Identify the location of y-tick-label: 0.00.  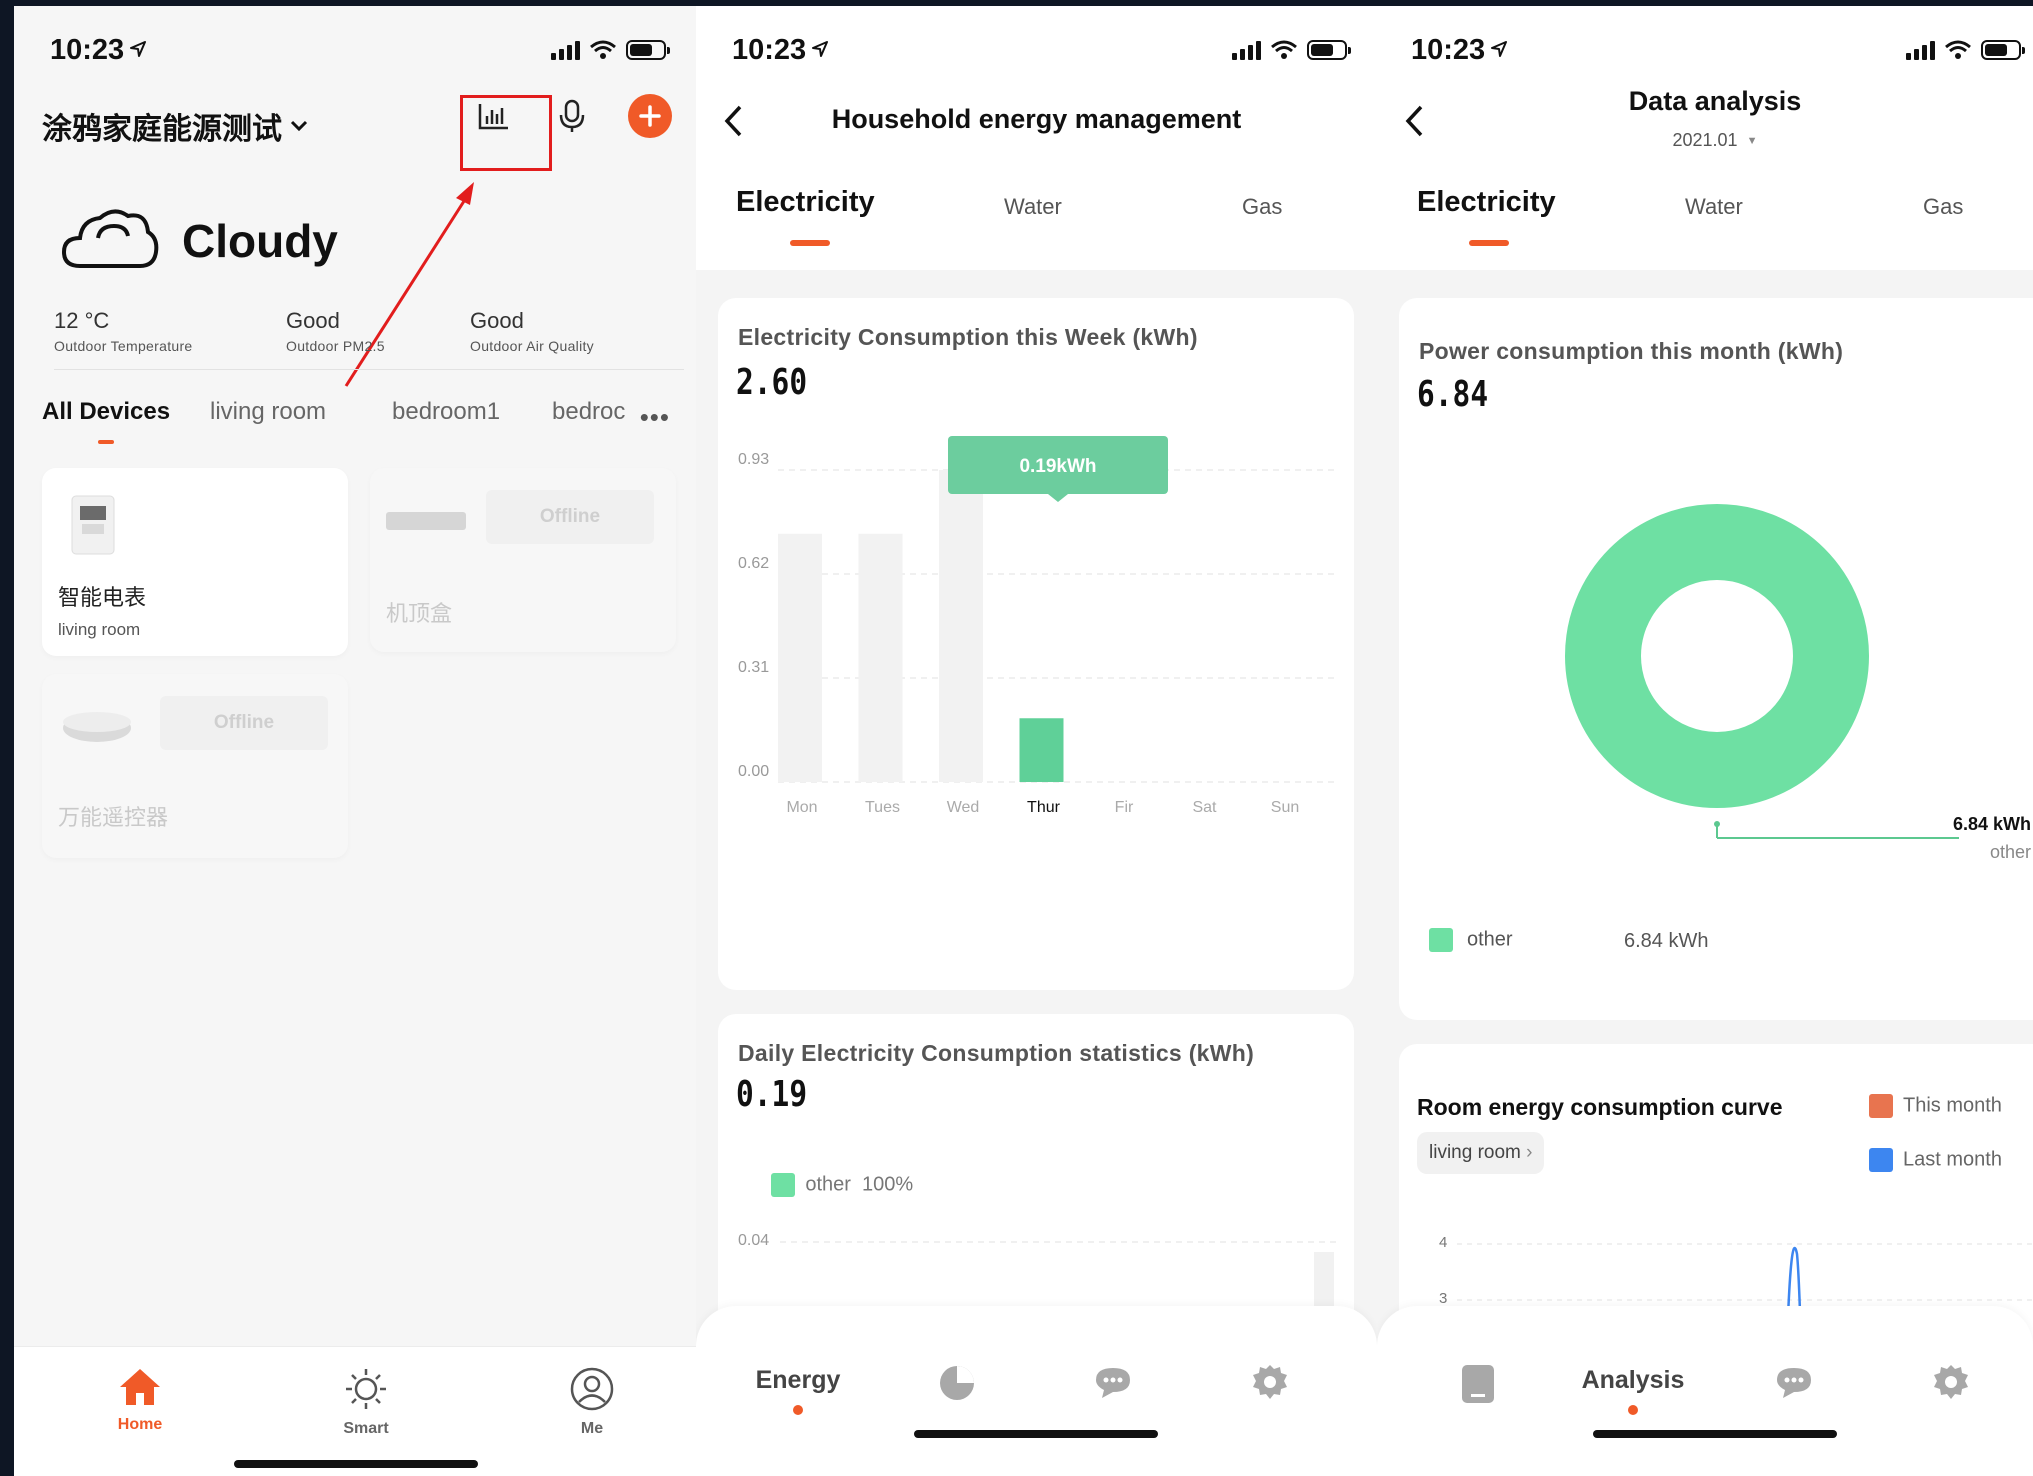
(753, 771).